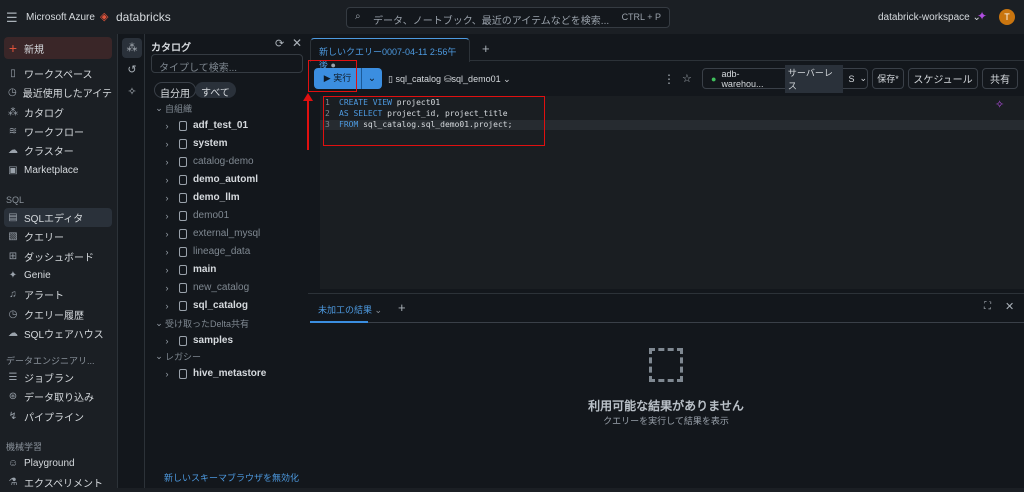 This screenshot has height=492, width=1024. I want to click on sidebar-item: ☁ SQLウェアハウス, so click(58, 333).